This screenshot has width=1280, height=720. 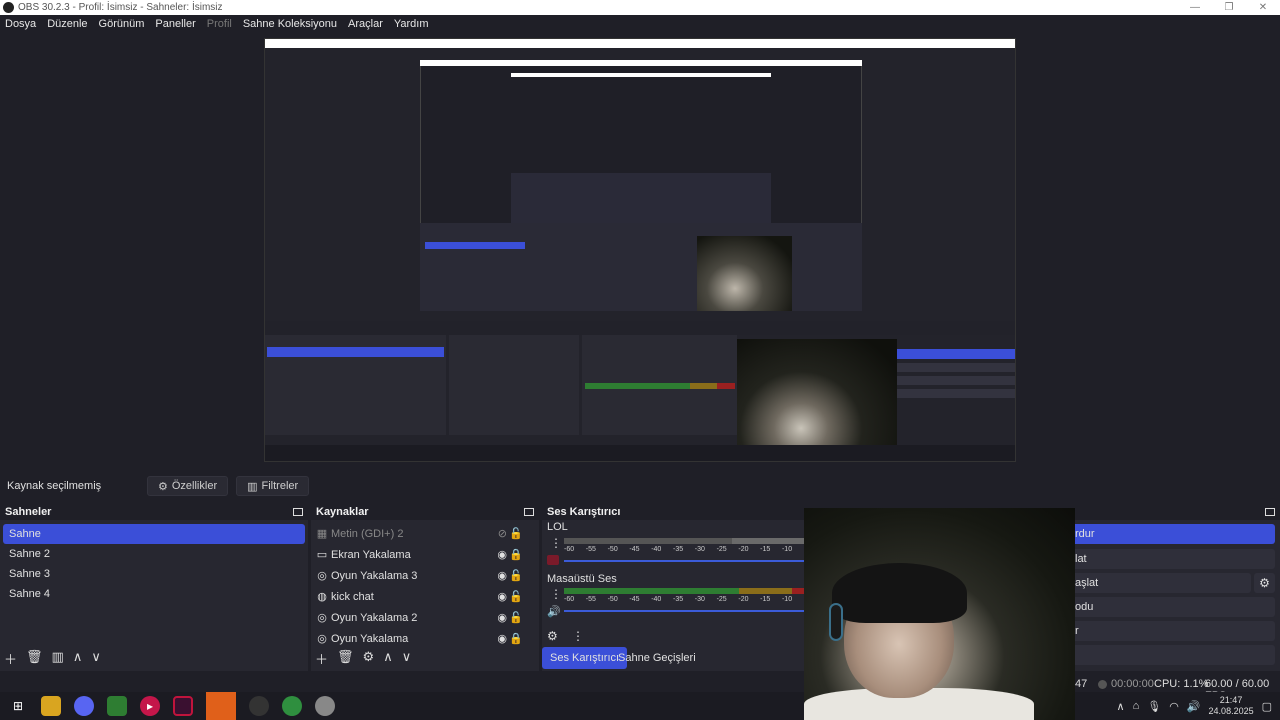 I want to click on windows-start-icon: ⊞, so click(x=18, y=706).